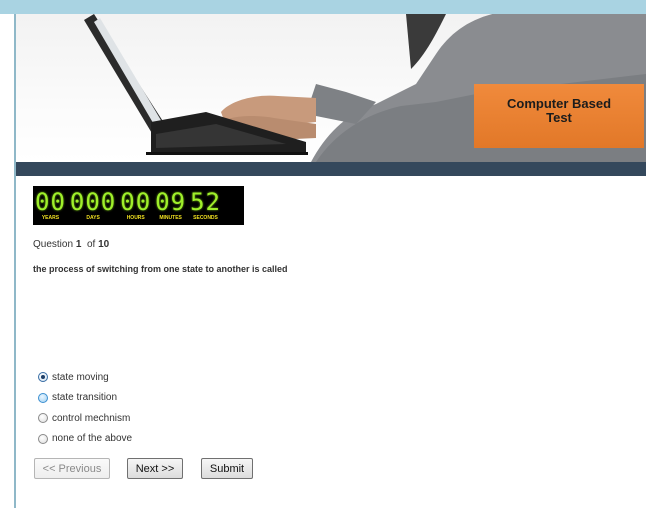 This screenshot has height=508, width=646. I want to click on answer-option: control mechnism, so click(85, 418).